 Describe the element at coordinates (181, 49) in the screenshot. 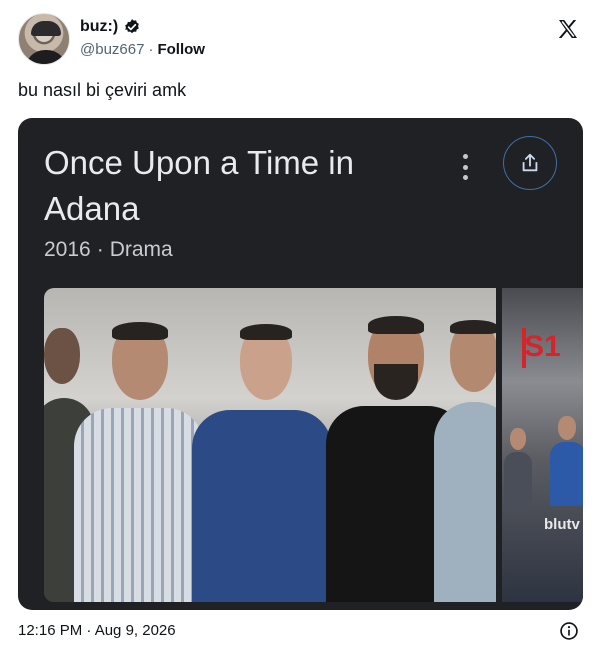

I see `follow-button: Follow` at that location.